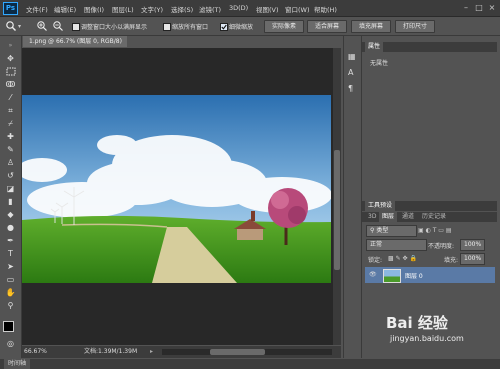  Describe the element at coordinates (111, 351) in the screenshot. I see `document-info: 文档:1.39M/1.39M` at that location.